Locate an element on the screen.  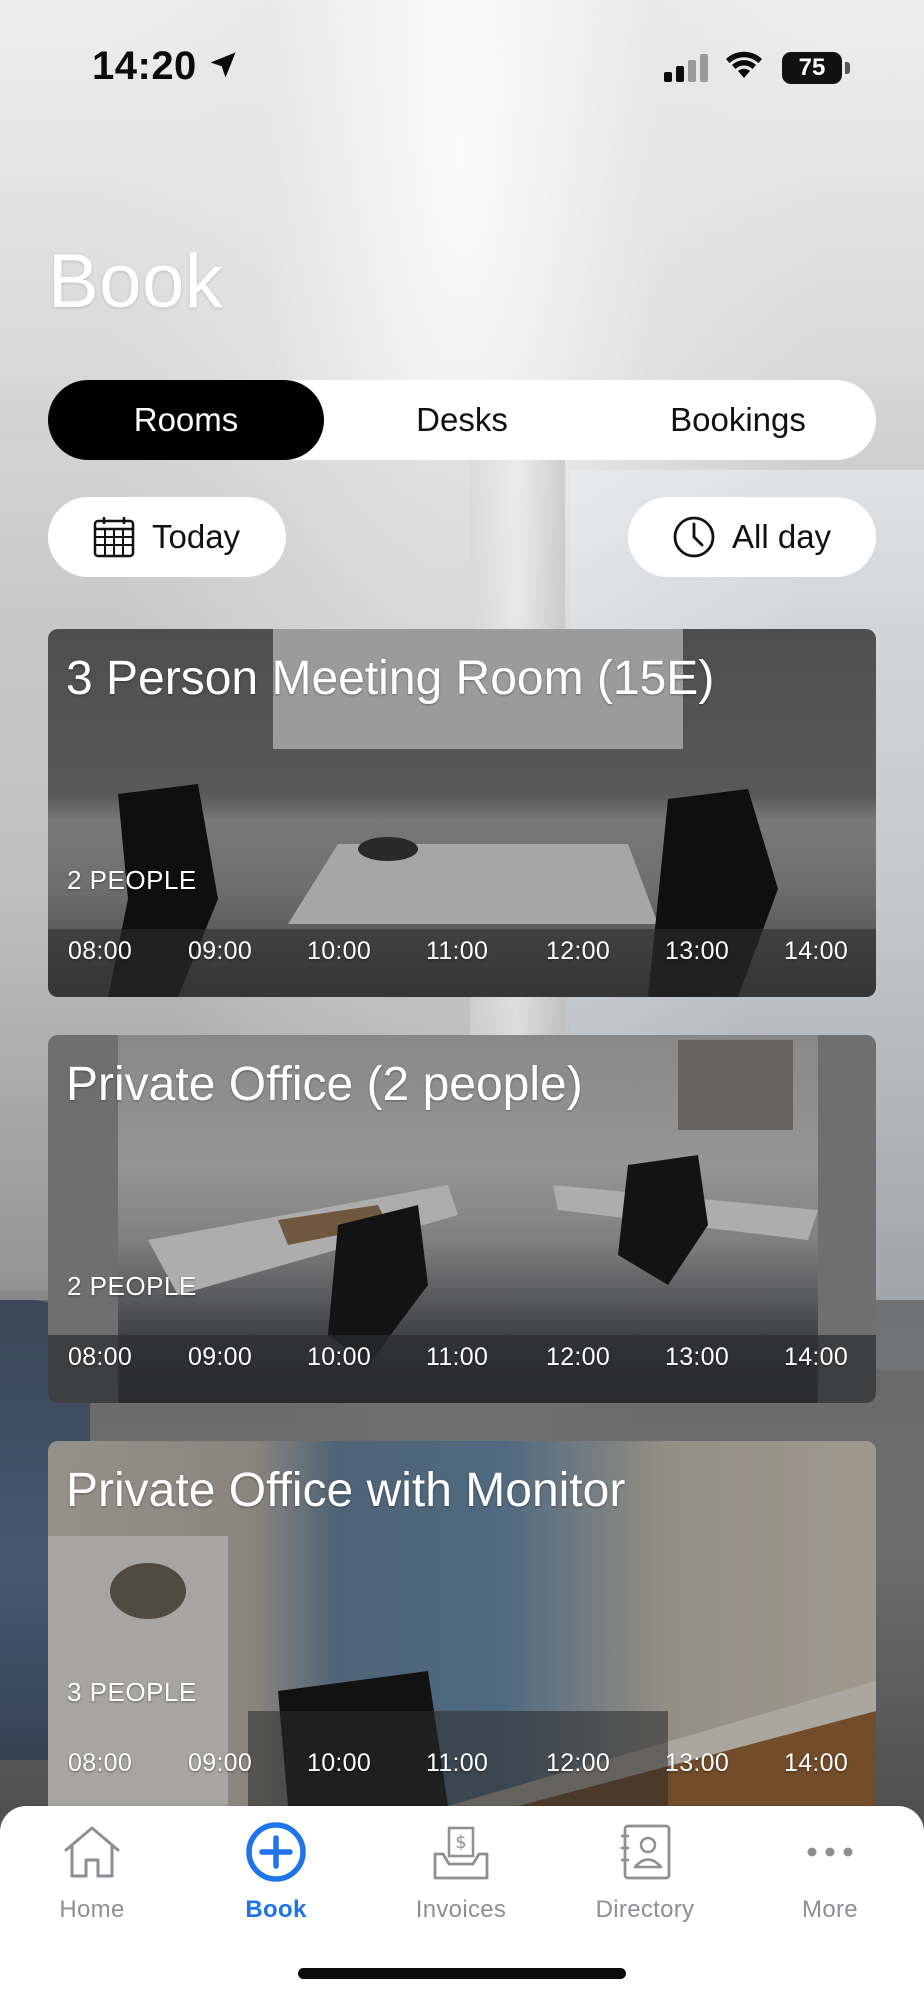
home-icon is located at coordinates (92, 1852).